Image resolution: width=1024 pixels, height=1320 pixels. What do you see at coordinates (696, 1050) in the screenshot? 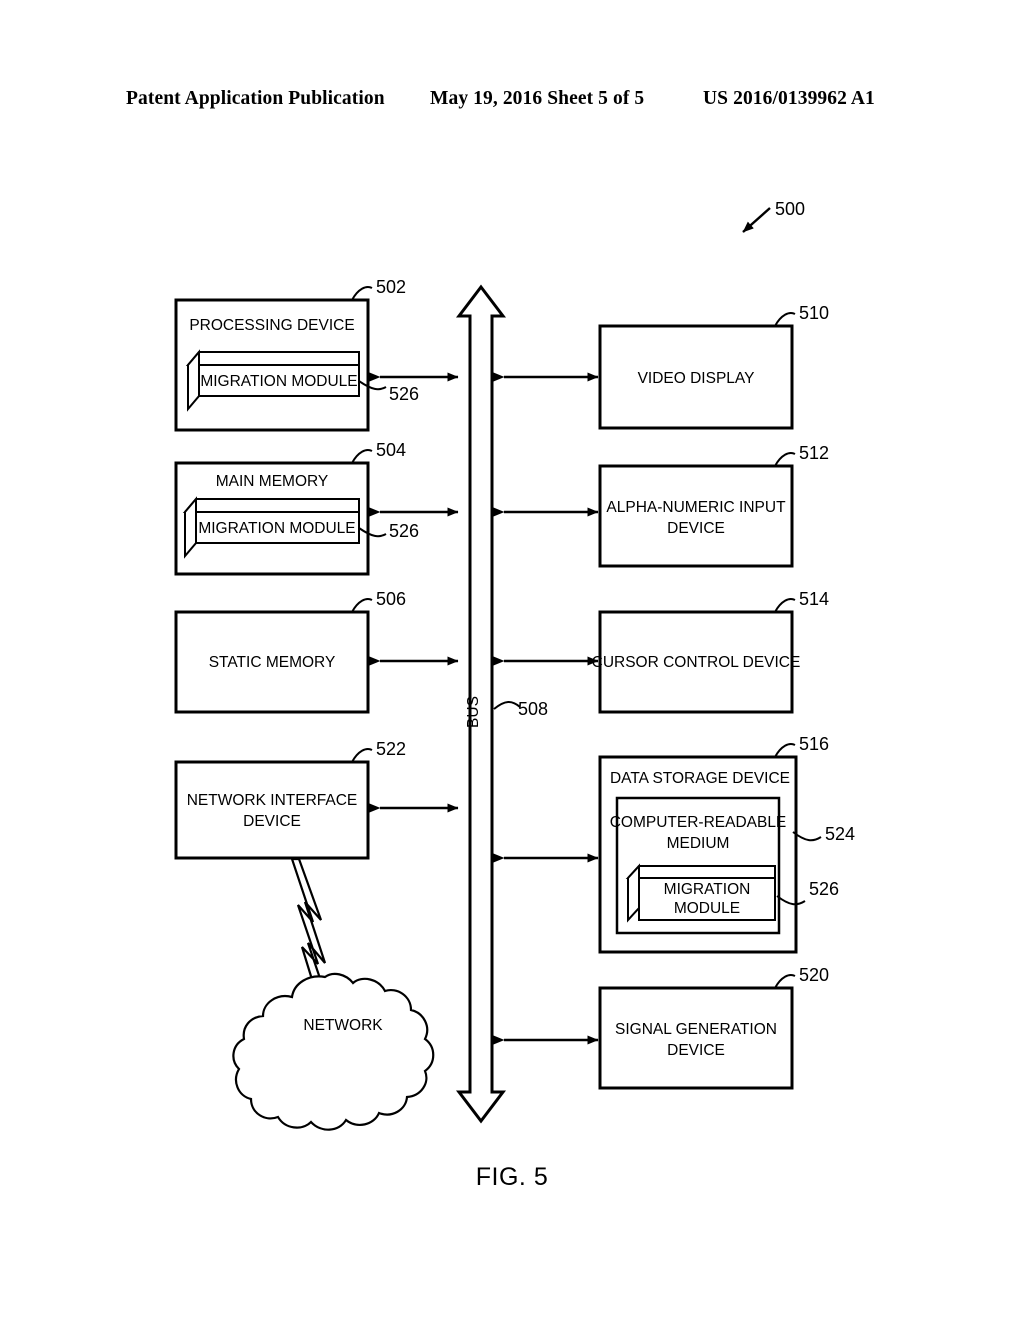
I see `signal-generation-device-label-line2: DEVICE` at bounding box center [696, 1050].